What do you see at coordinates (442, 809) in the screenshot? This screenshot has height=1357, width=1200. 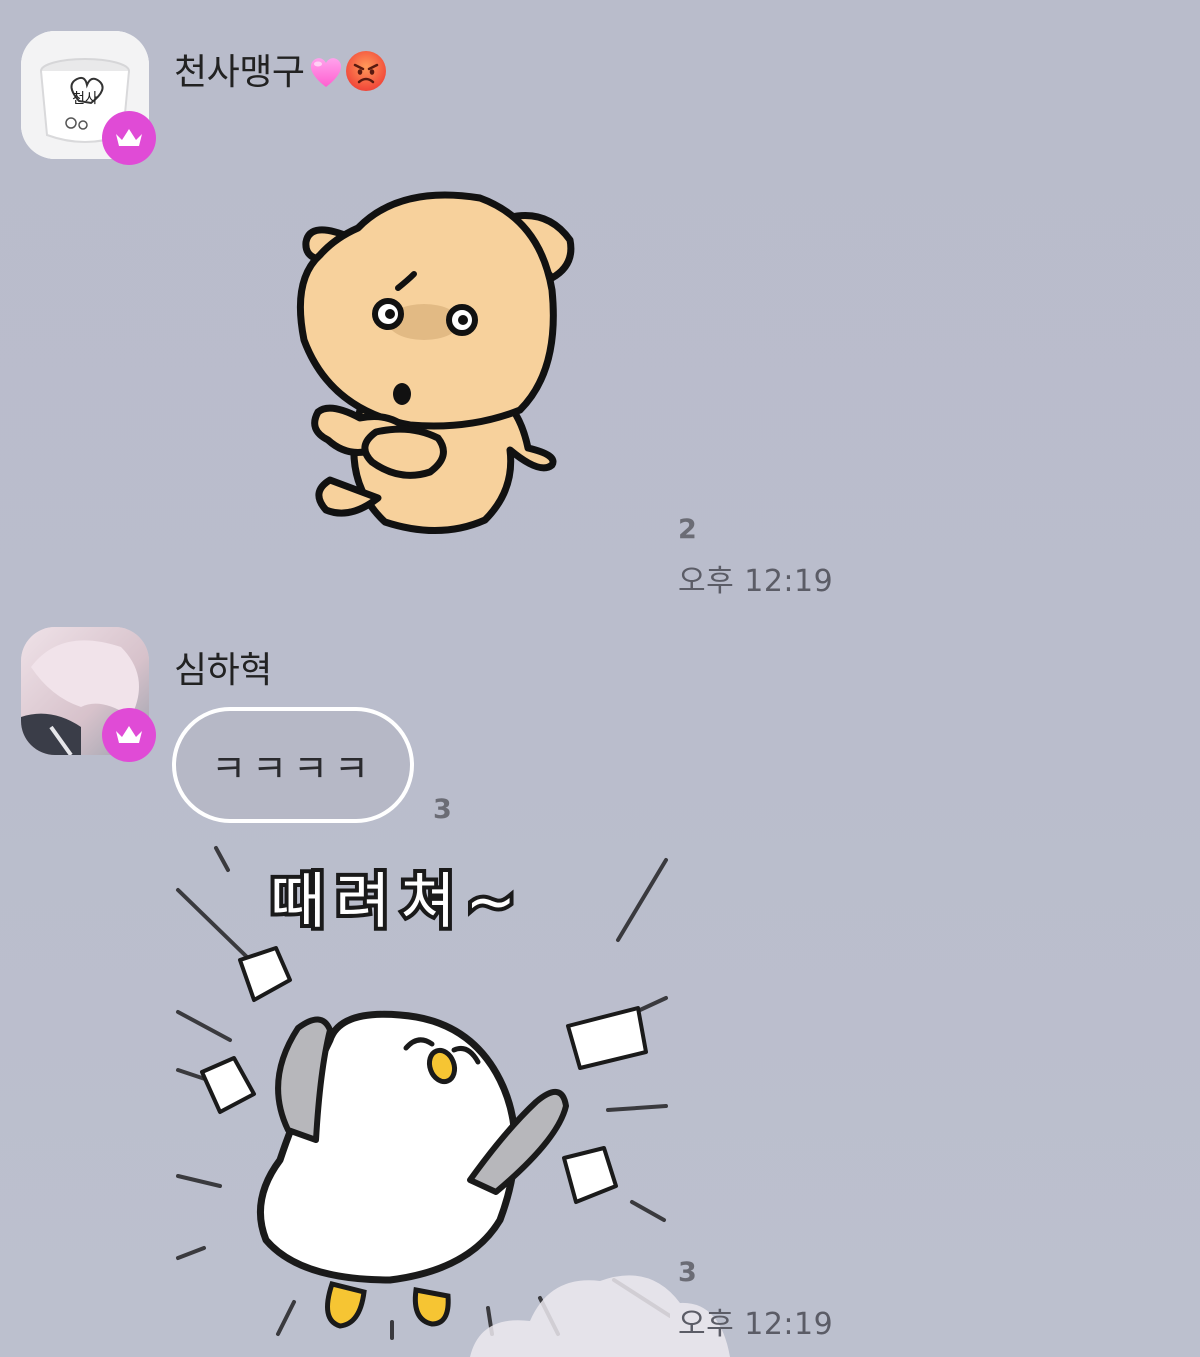 I see `read-count-2: 3` at bounding box center [442, 809].